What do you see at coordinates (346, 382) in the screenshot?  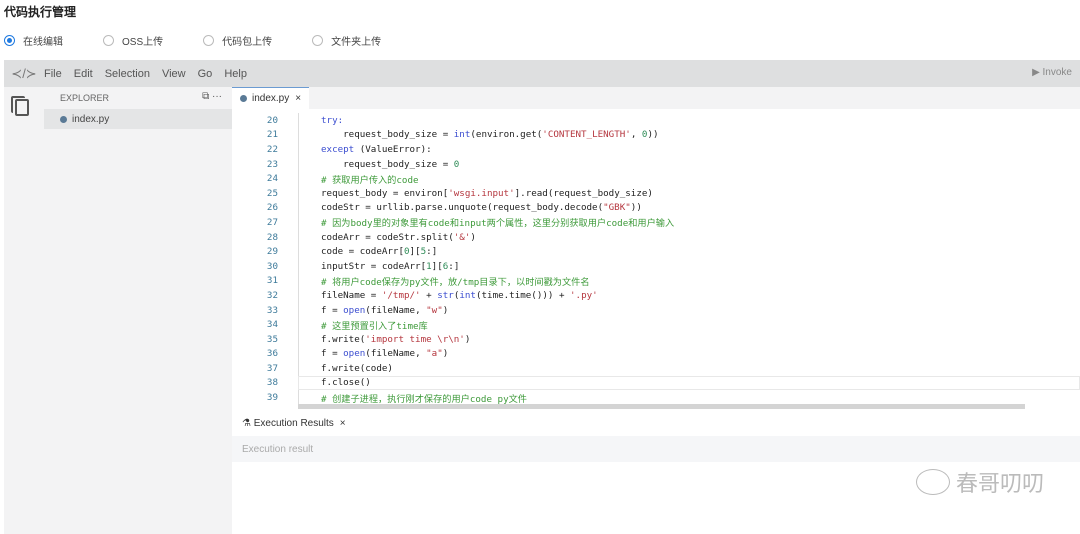 I see `code-text: f.close()` at bounding box center [346, 382].